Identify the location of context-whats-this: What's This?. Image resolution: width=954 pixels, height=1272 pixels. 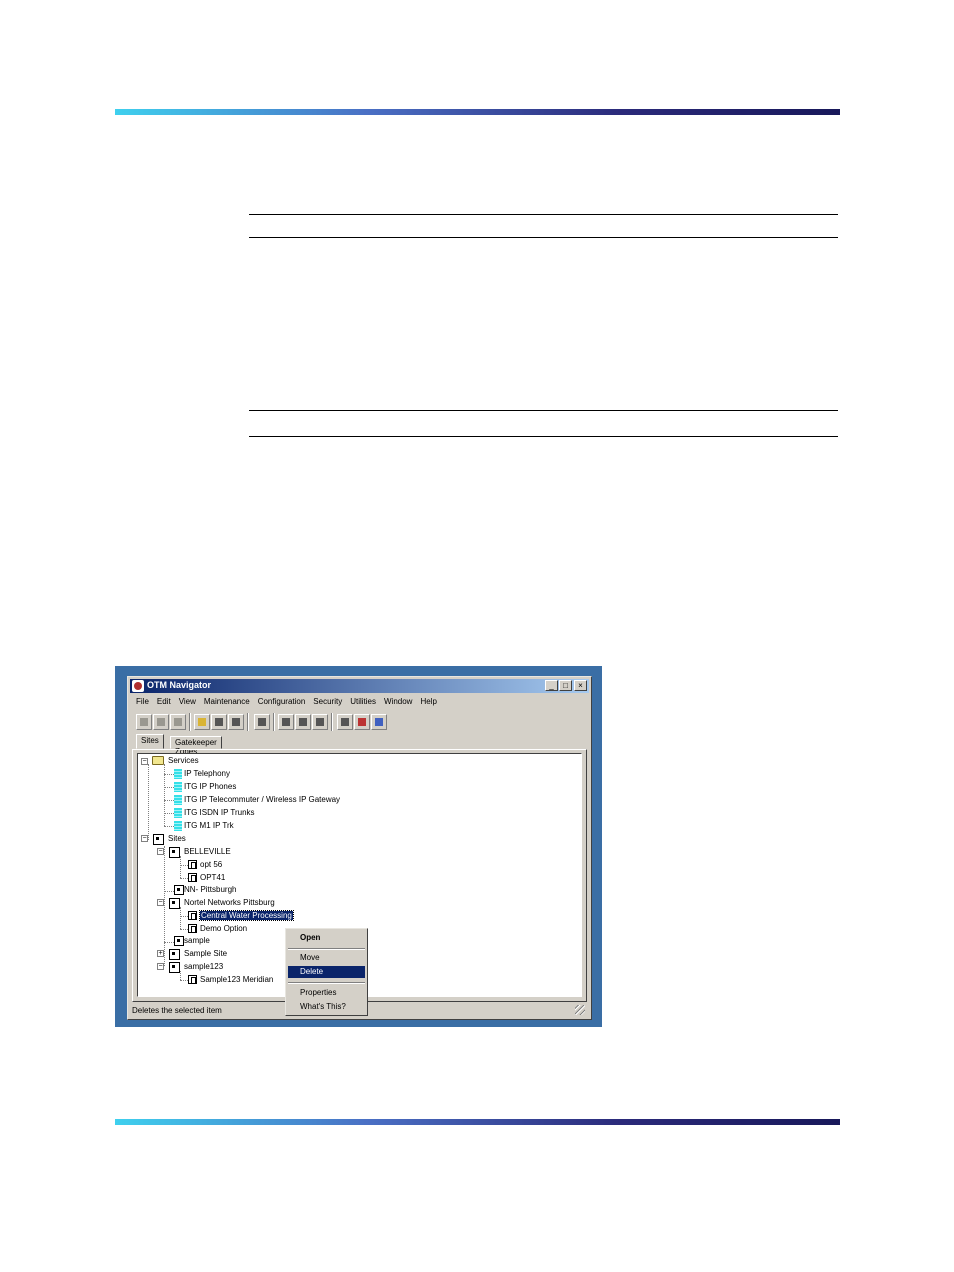
(326, 1007).